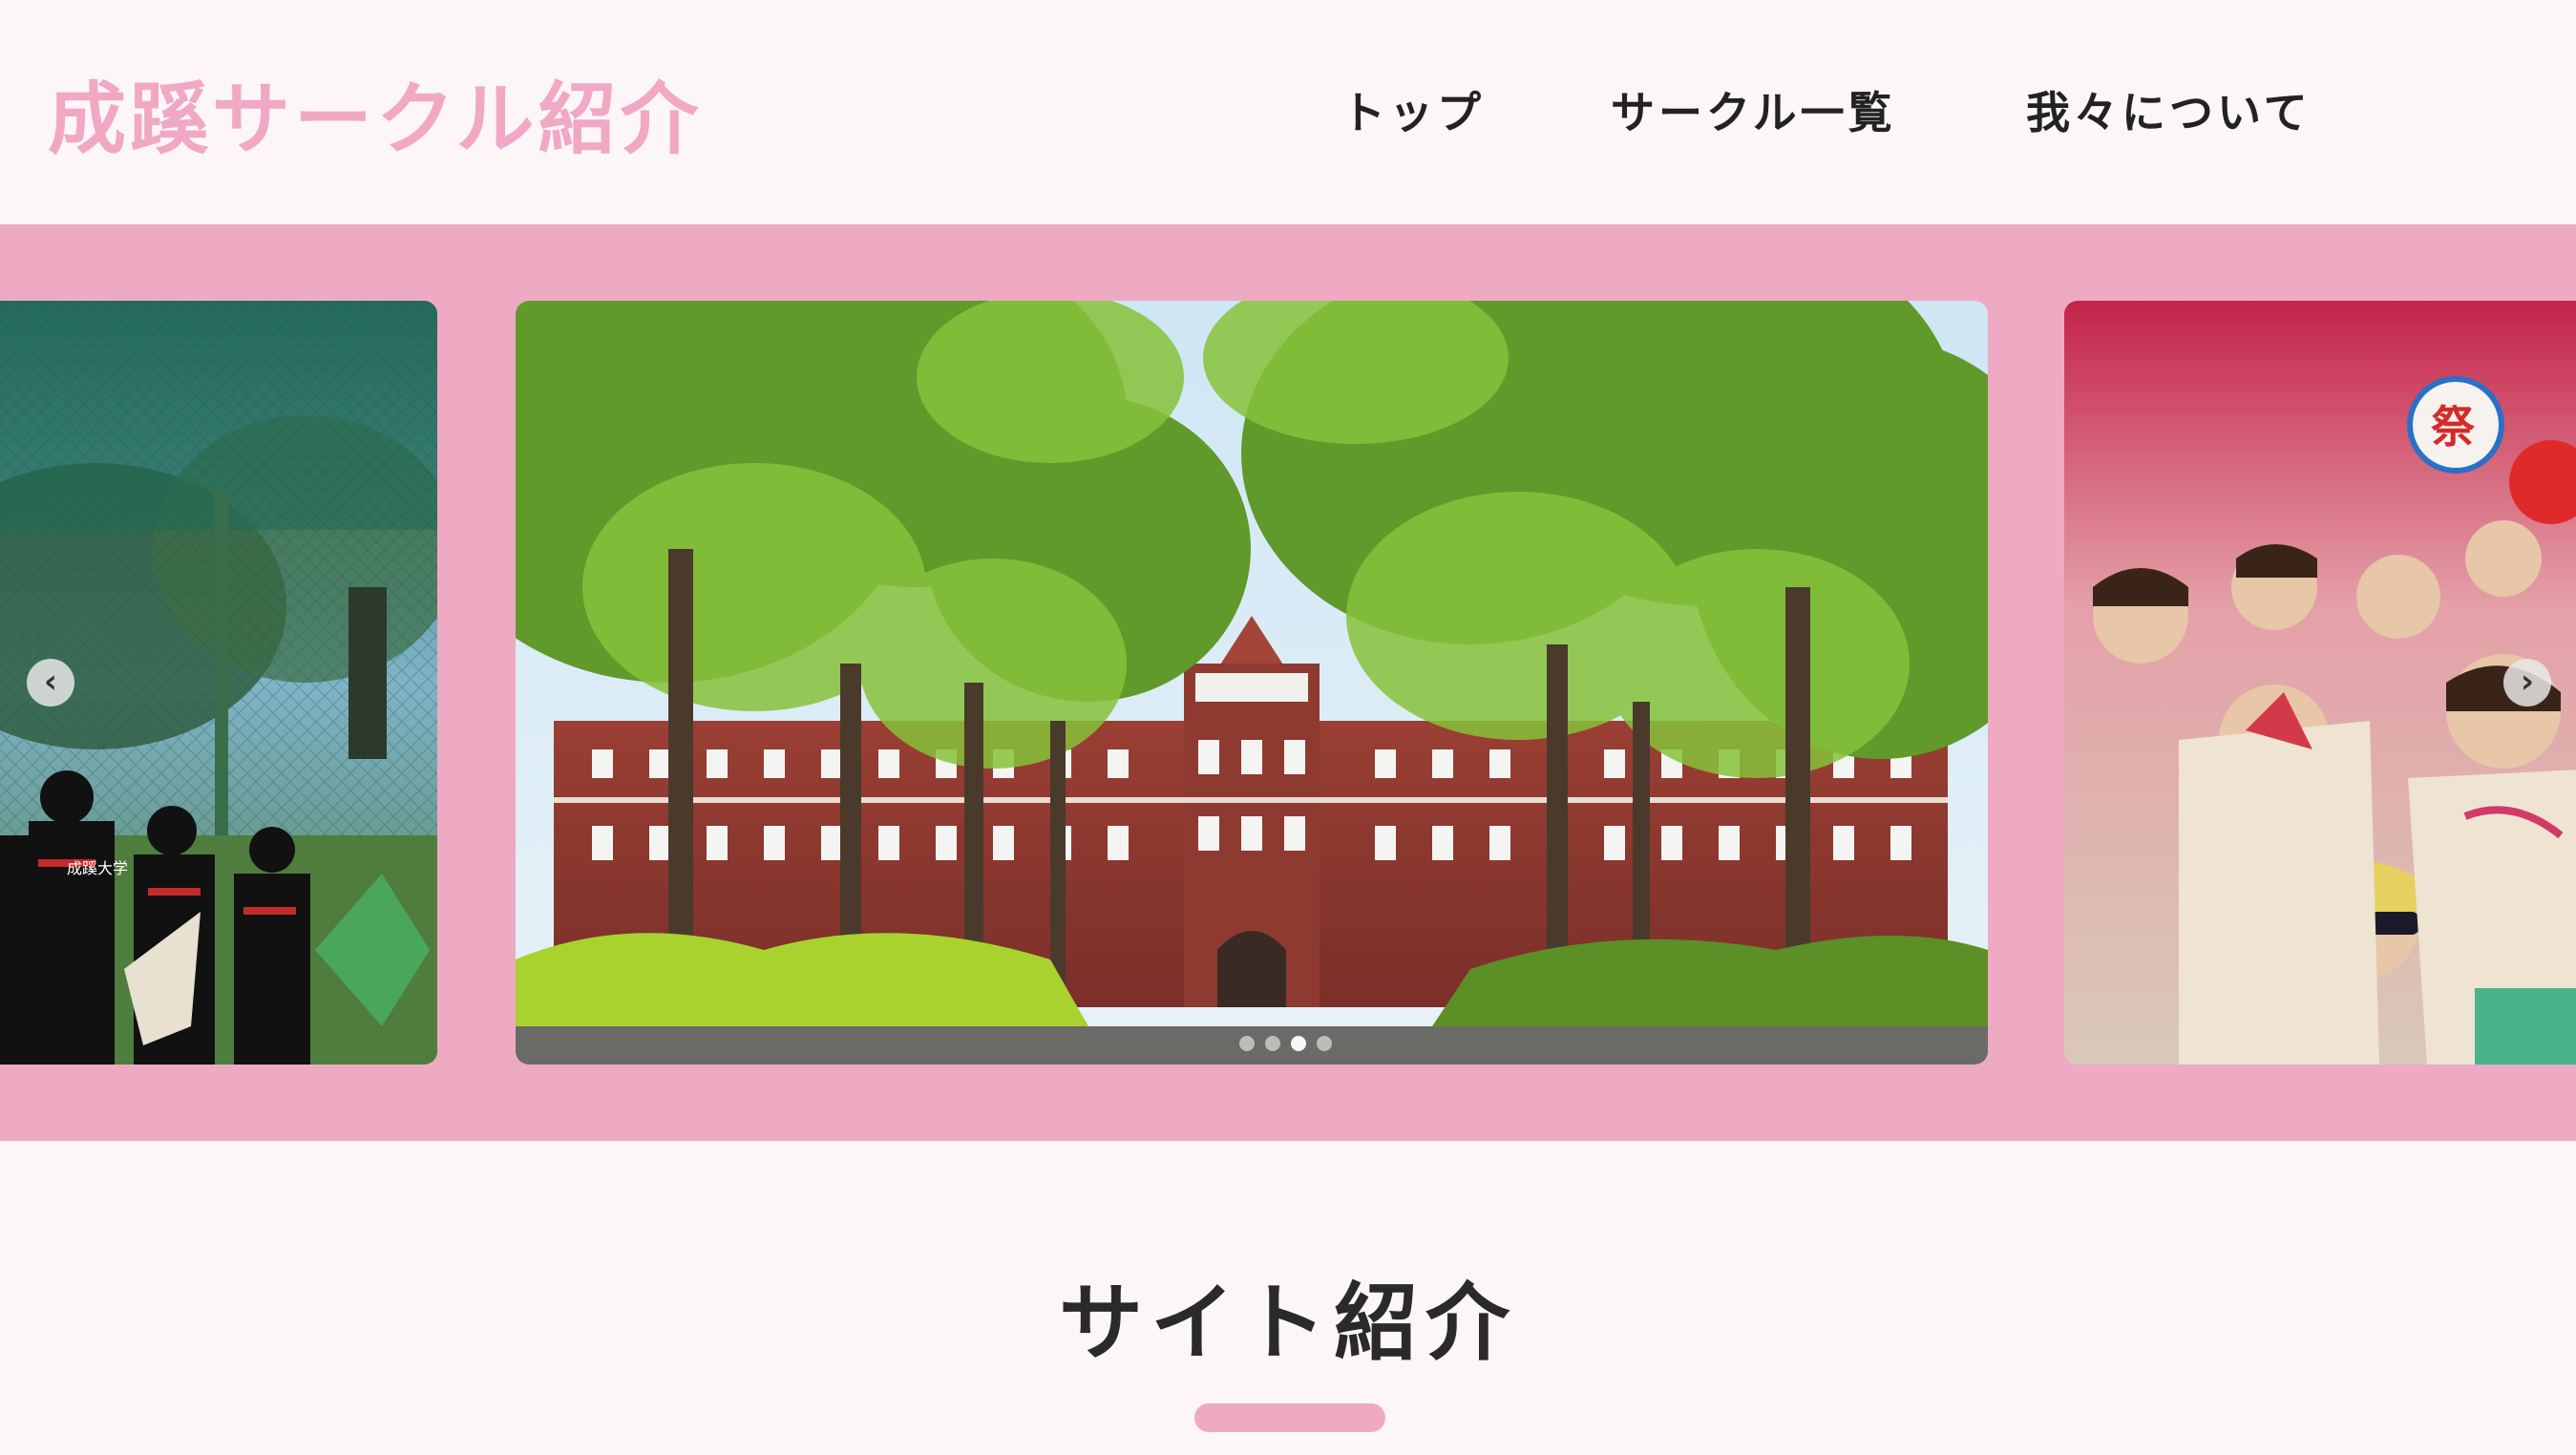  What do you see at coordinates (2169, 110) in the screenshot?
I see `nav-item-about-us: 我々について` at bounding box center [2169, 110].